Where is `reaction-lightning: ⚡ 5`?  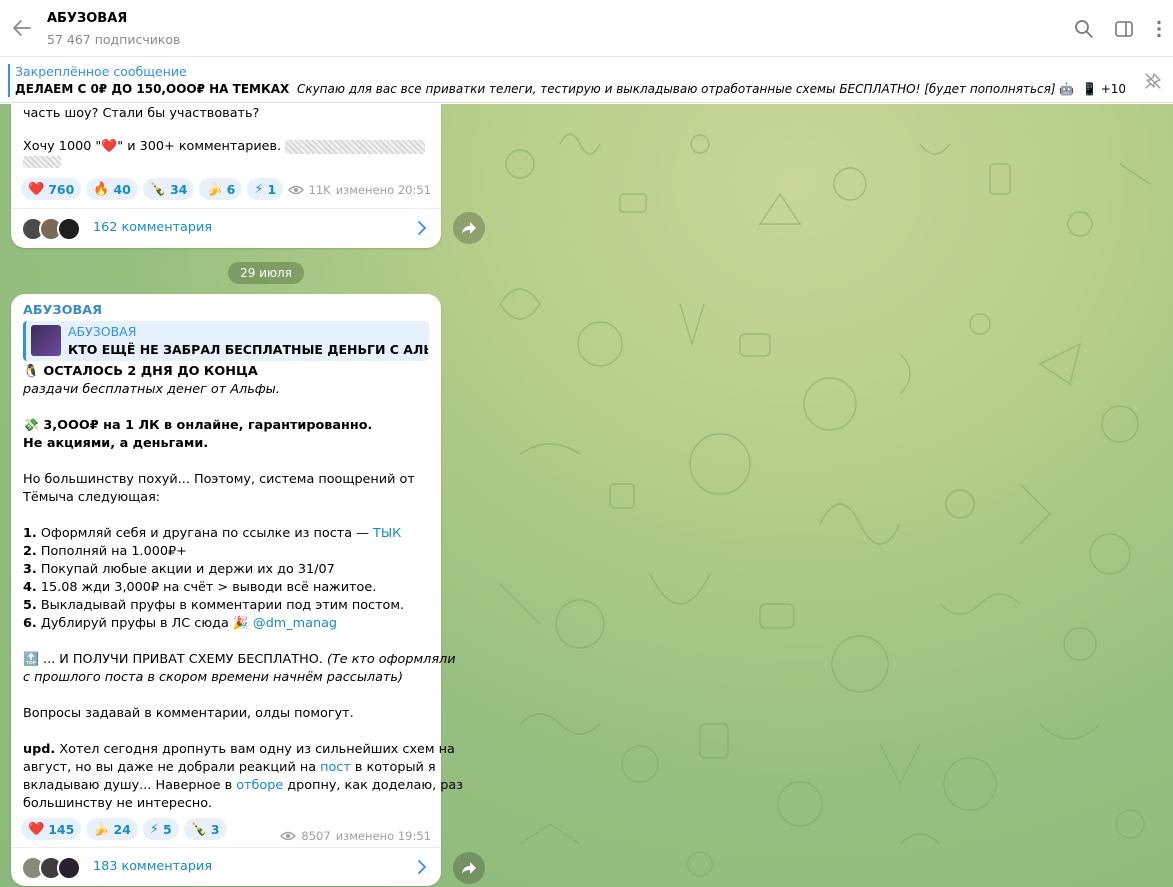
reaction-lightning: ⚡ 5 is located at coordinates (160, 829).